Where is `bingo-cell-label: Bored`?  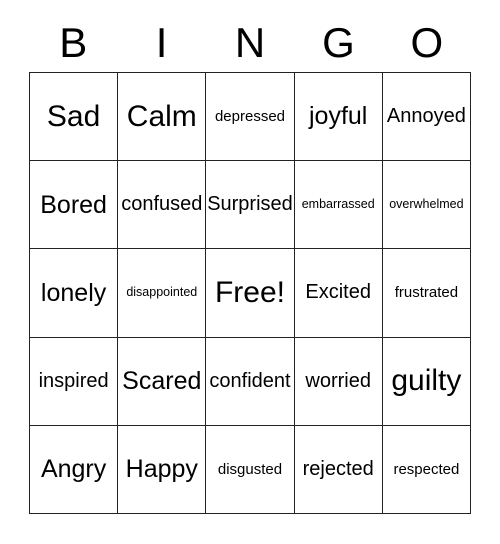
bingo-cell-label: Bored is located at coordinates (73, 204).